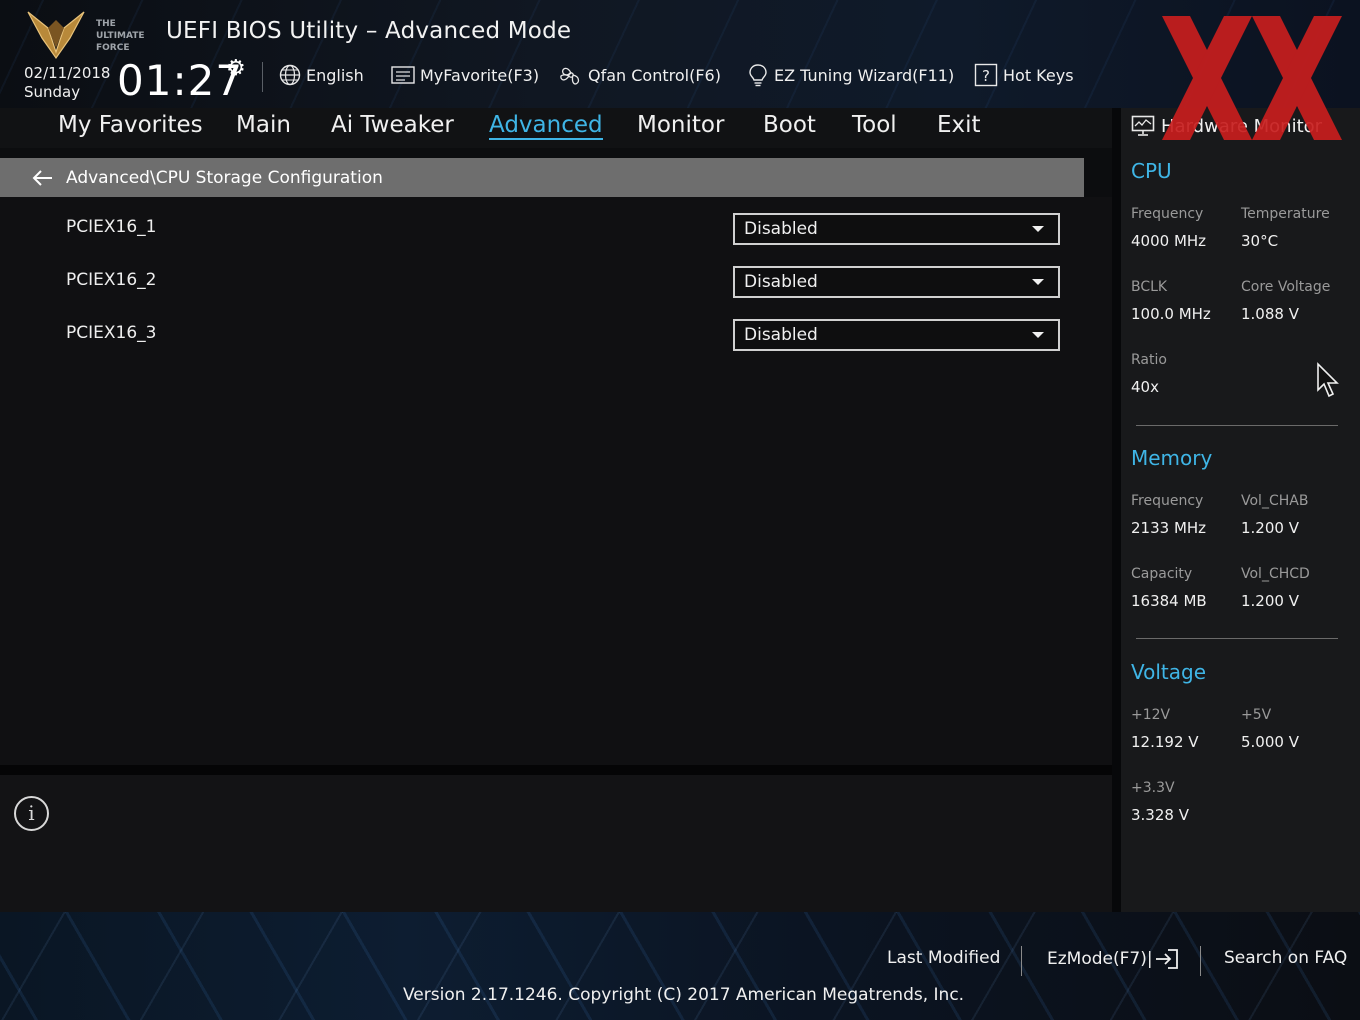  Describe the element at coordinates (896, 282) in the screenshot. I see `pciex16-2-select: Disabled` at that location.